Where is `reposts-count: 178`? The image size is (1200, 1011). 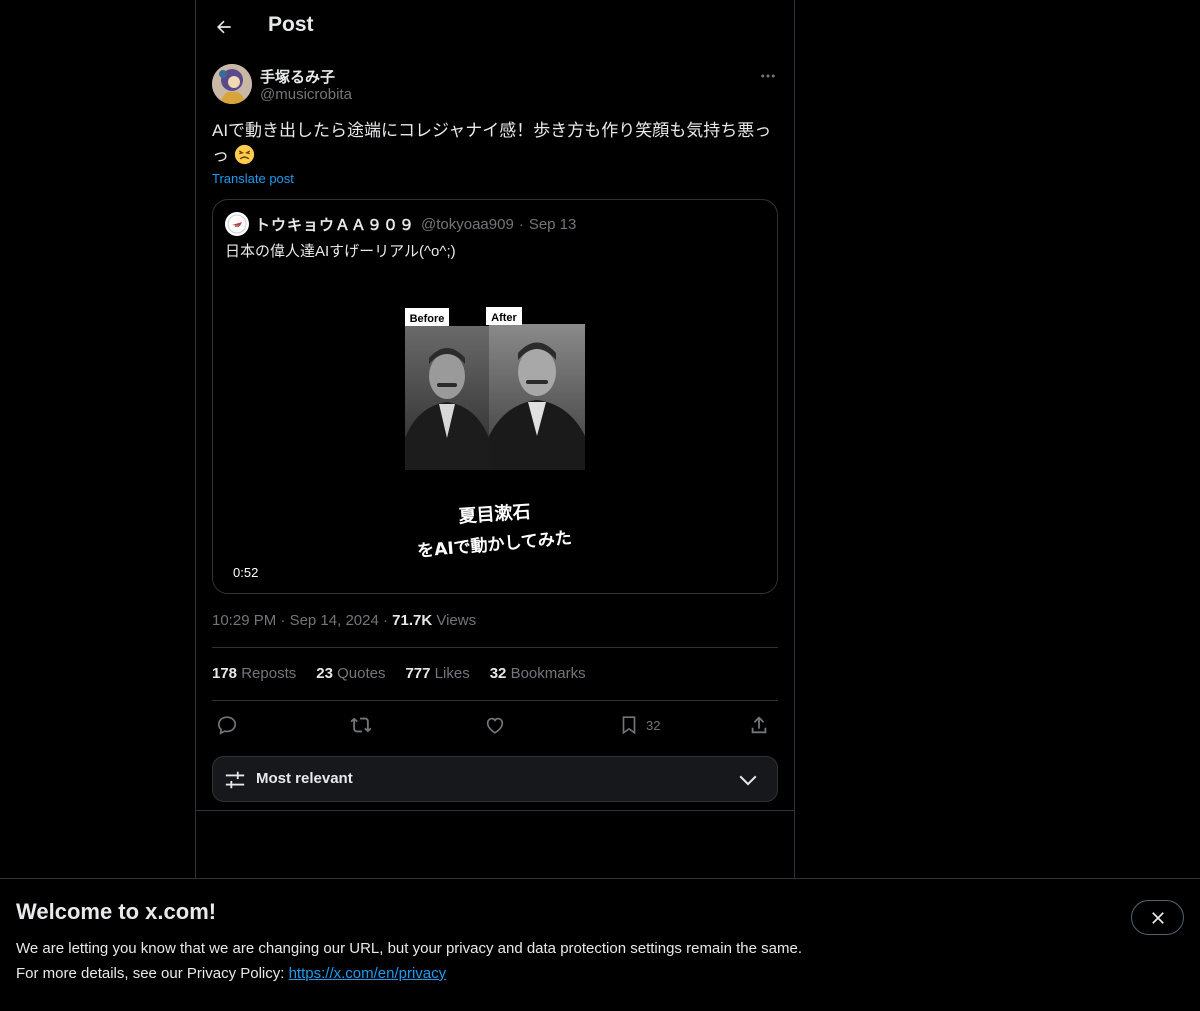 reposts-count: 178 is located at coordinates (225, 673).